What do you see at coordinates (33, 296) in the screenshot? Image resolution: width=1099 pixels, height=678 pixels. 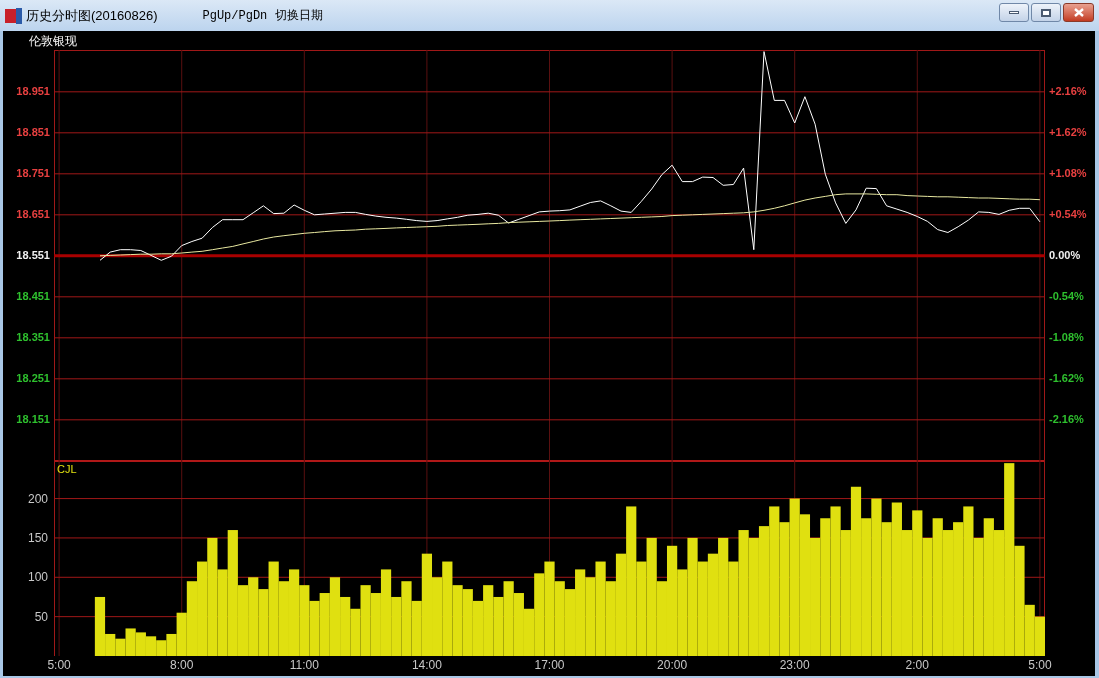 I see `price-axis-label: 18.451` at bounding box center [33, 296].